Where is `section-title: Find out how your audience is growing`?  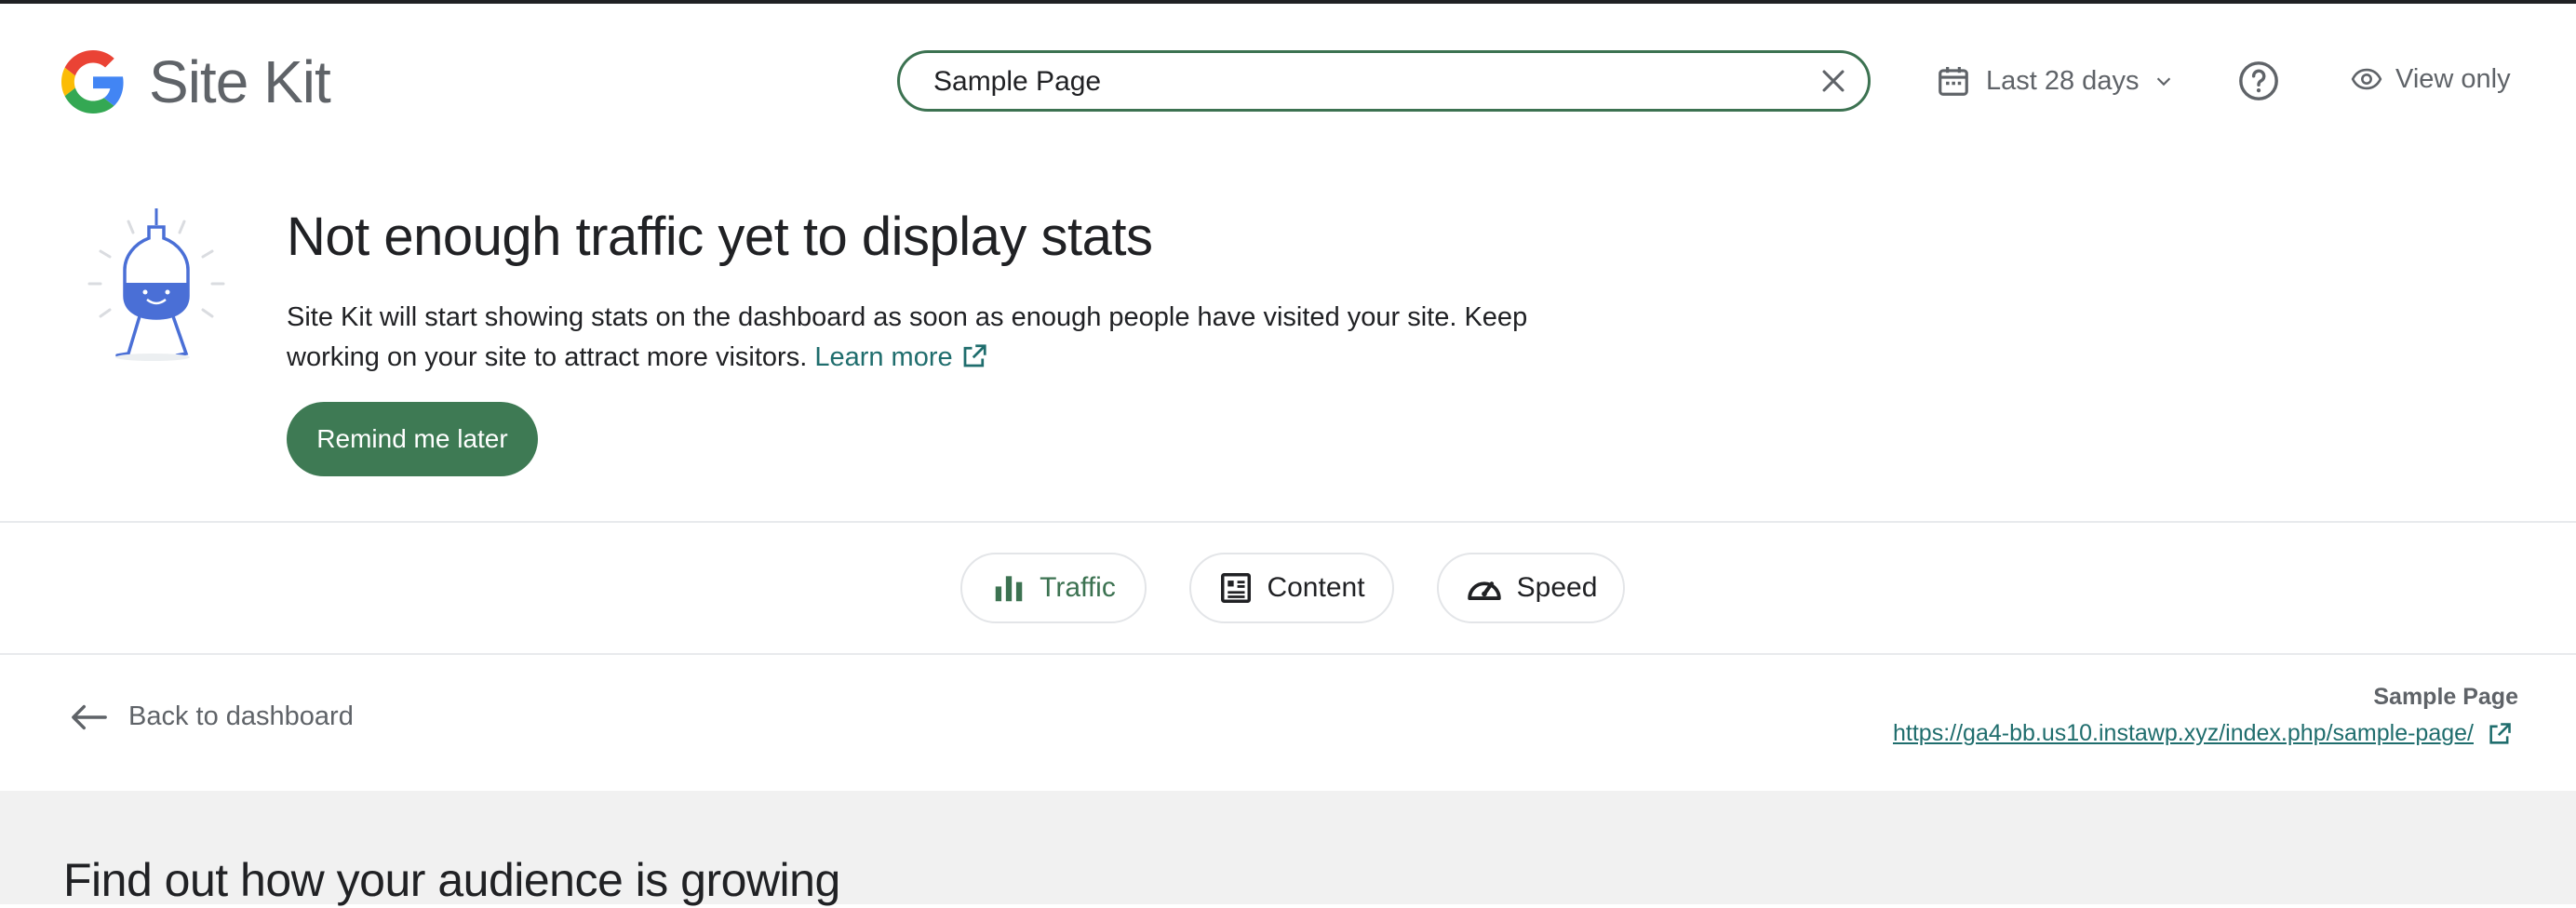
section-title: Find out how your audience is growing is located at coordinates (451, 880).